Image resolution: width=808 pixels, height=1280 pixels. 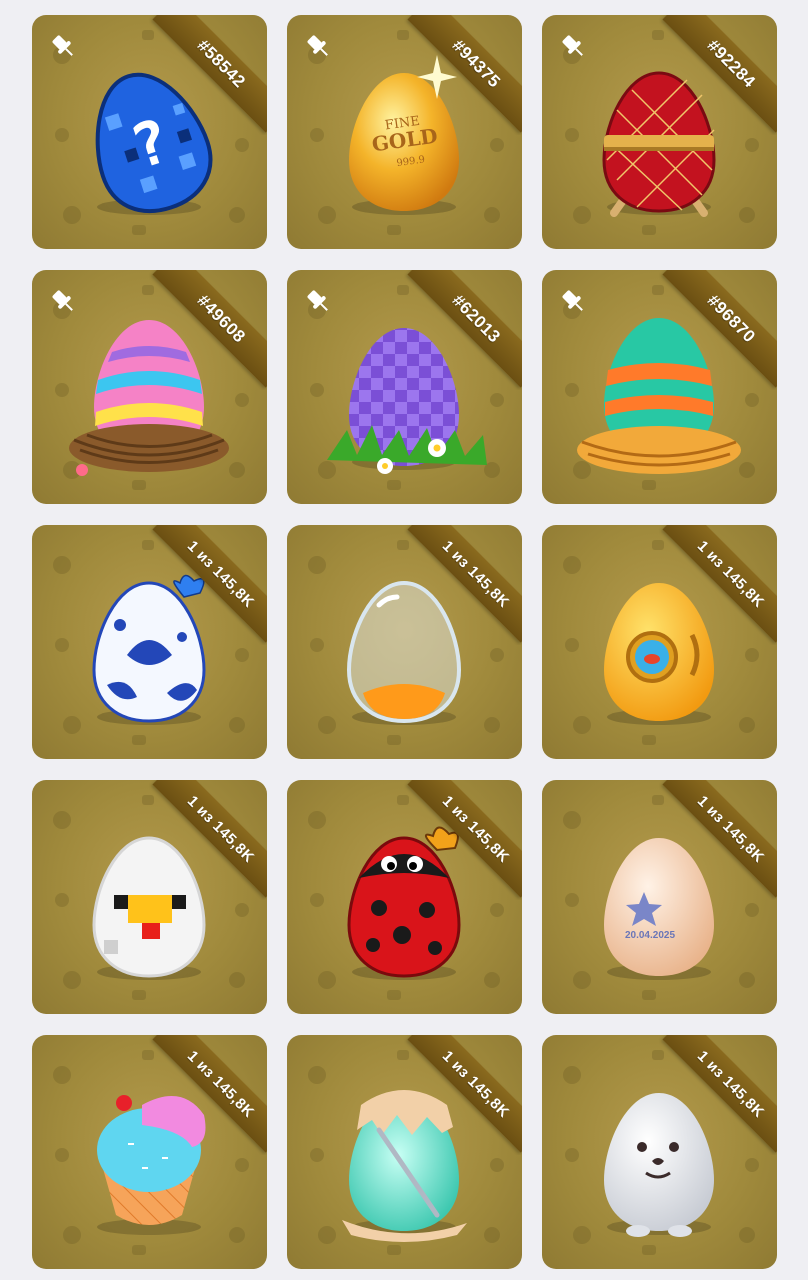 I want to click on gift-badge: #62013, so click(x=476, y=318).